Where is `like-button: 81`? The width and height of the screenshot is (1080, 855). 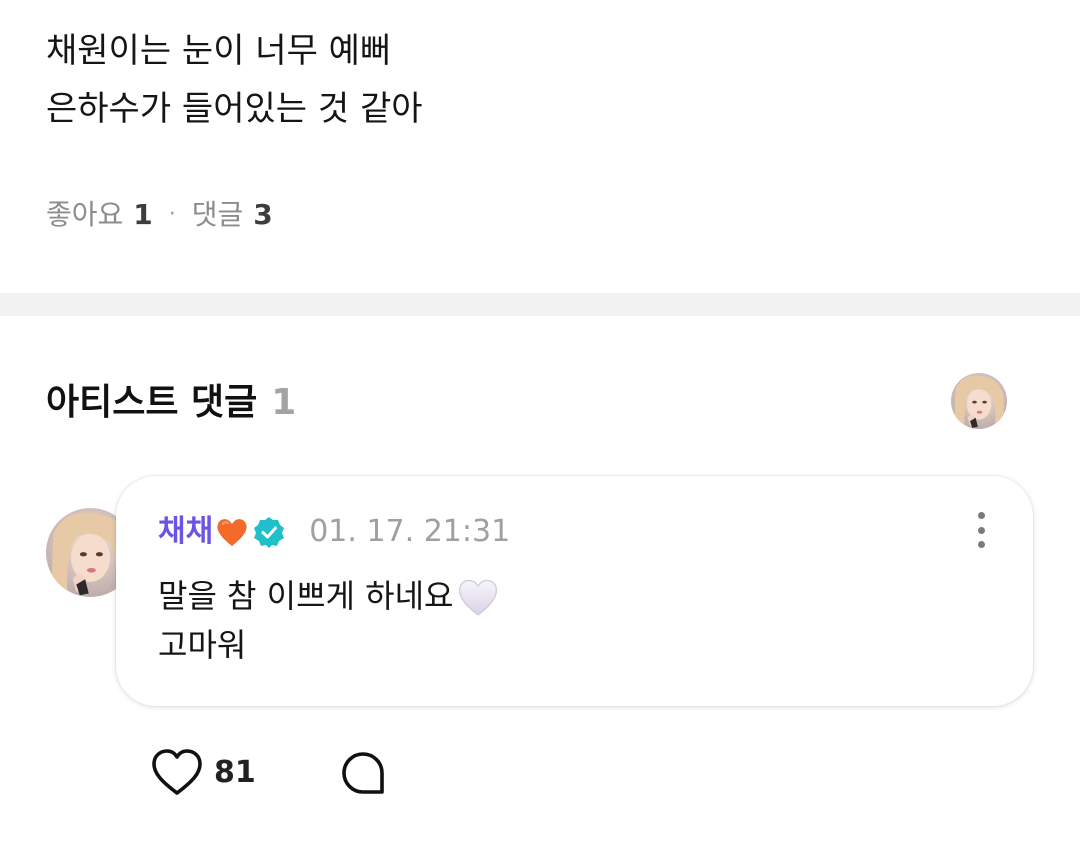
like-button: 81 is located at coordinates (203, 773).